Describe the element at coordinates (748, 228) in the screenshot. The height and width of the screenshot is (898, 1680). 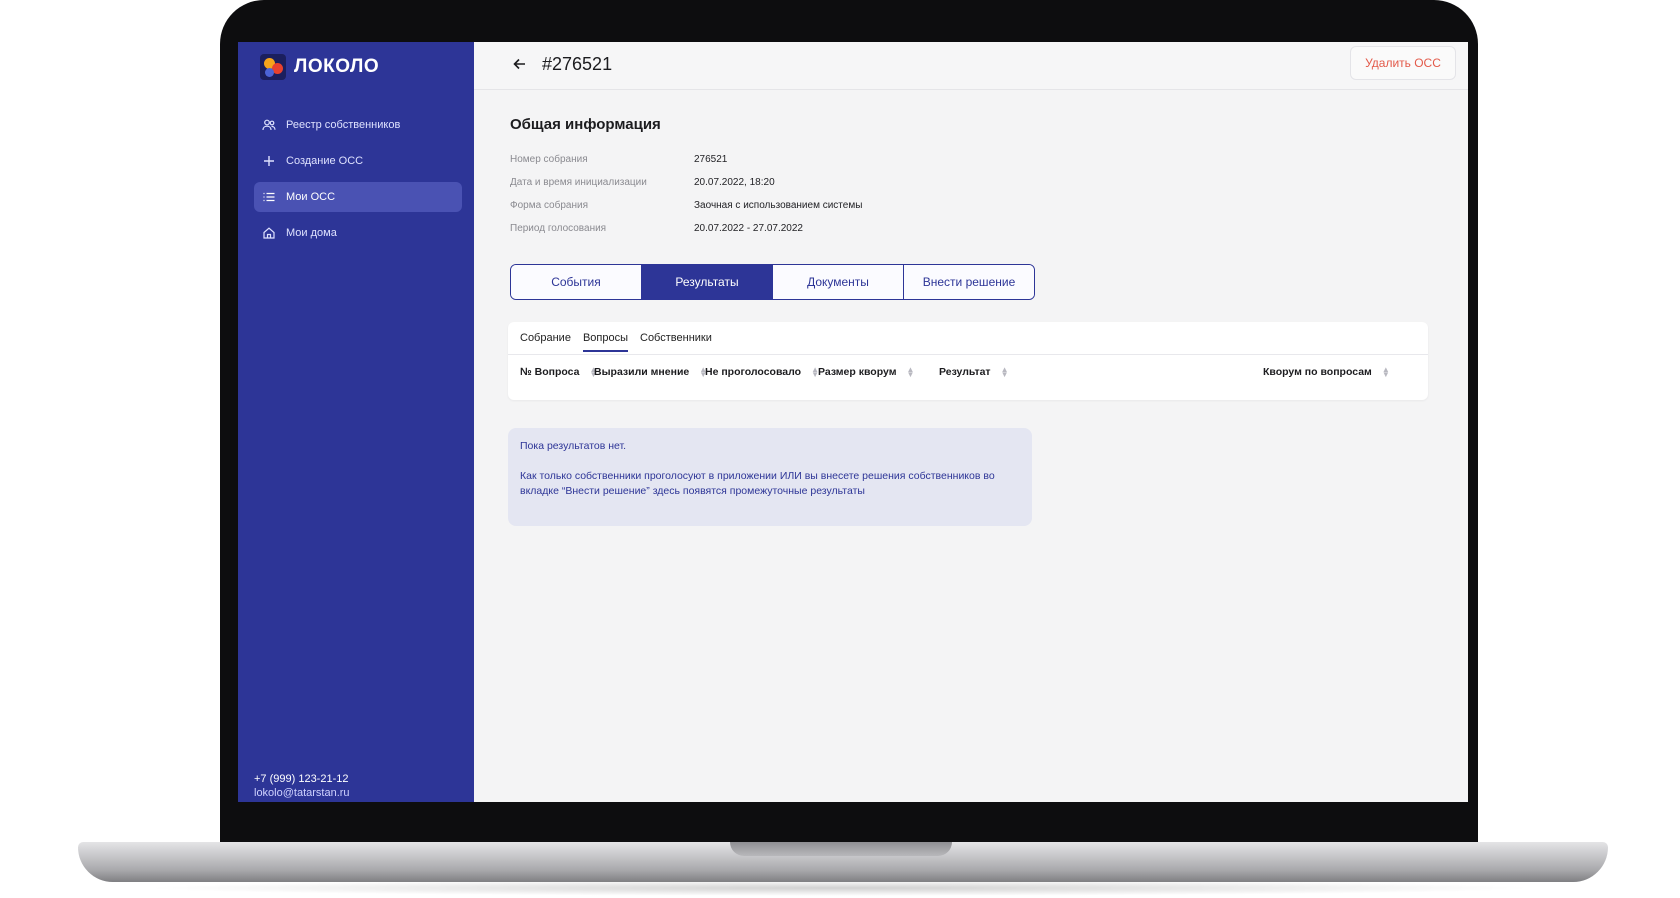
I see `info-value: 20.07.2022 - 27.07.2022` at that location.